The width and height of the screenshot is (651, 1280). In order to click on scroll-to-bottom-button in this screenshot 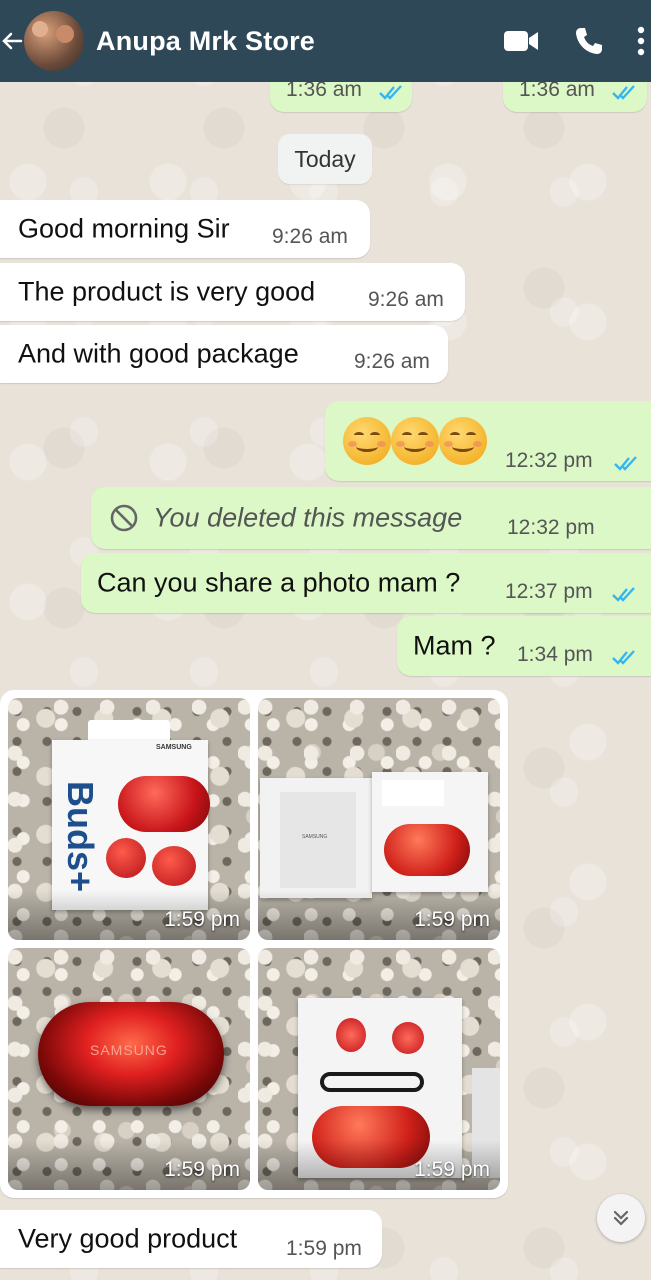, I will do `click(621, 1218)`.